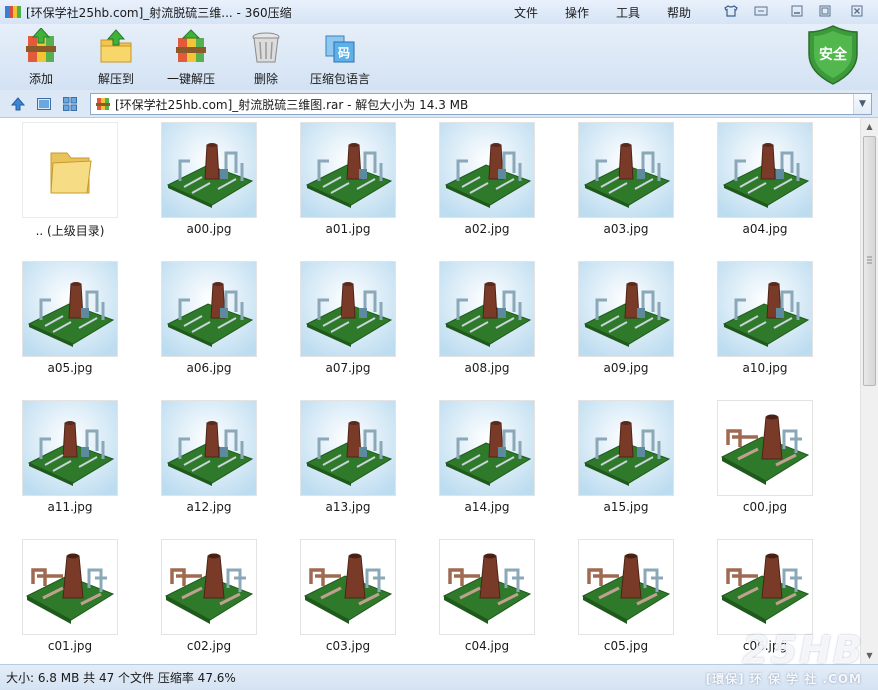 The image size is (878, 690). What do you see at coordinates (626, 646) in the screenshot?
I see `file-name-label: c05.jpg` at bounding box center [626, 646].